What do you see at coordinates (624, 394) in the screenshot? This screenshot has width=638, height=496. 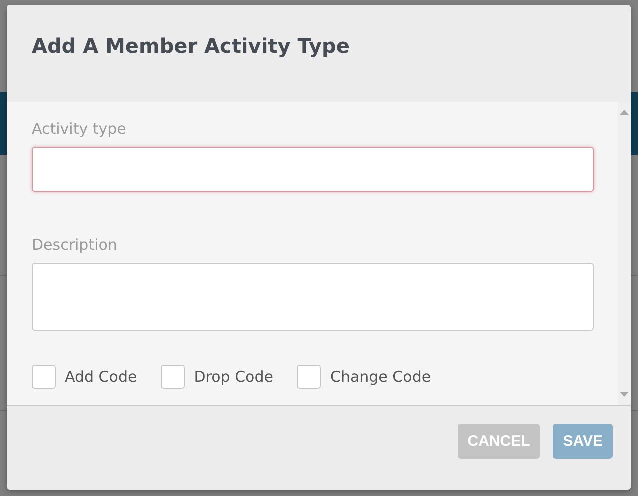 I see `scroll-down-icon` at bounding box center [624, 394].